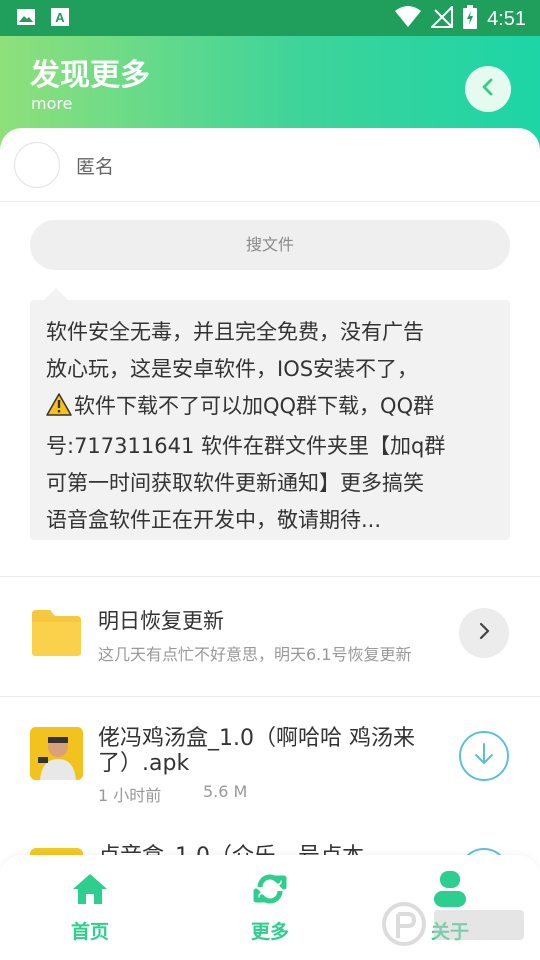 The width and height of the screenshot is (540, 960). I want to click on watermark-logo, so click(460, 920).